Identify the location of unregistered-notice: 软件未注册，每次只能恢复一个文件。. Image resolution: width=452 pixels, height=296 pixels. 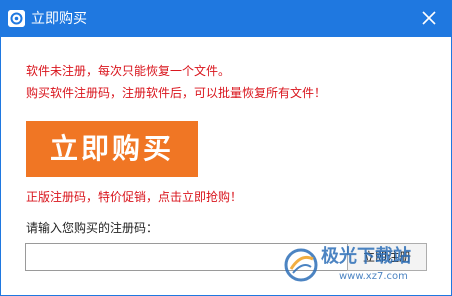
(128, 71).